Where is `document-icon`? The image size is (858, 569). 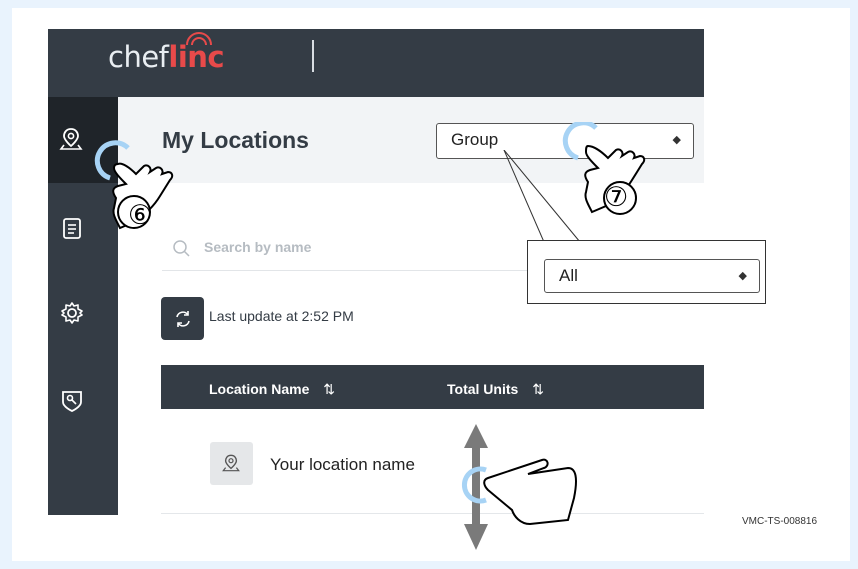 document-icon is located at coordinates (72, 228).